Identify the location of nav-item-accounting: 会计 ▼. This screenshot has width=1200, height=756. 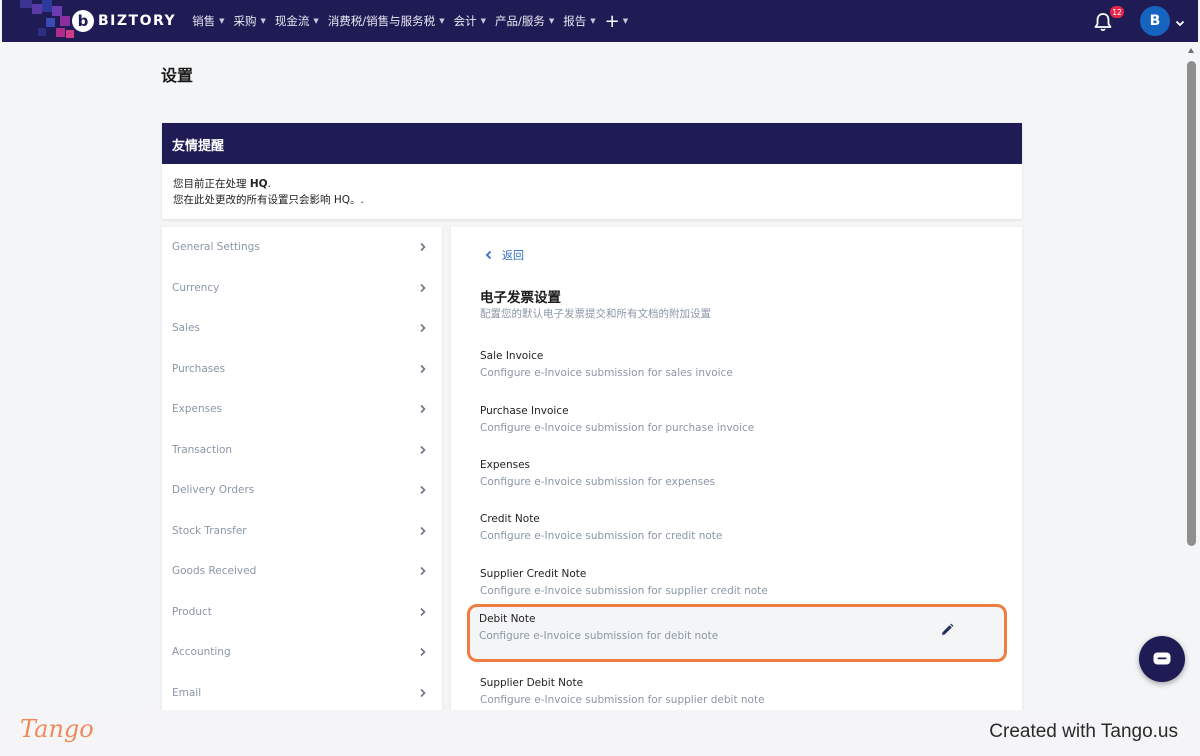
(470, 21).